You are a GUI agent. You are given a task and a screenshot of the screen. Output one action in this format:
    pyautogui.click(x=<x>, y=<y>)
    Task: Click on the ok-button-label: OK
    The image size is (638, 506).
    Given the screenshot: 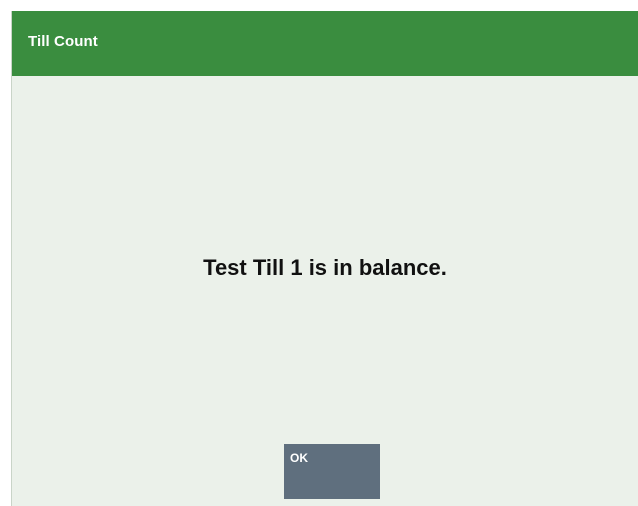 What is the action you would take?
    pyautogui.click(x=299, y=458)
    